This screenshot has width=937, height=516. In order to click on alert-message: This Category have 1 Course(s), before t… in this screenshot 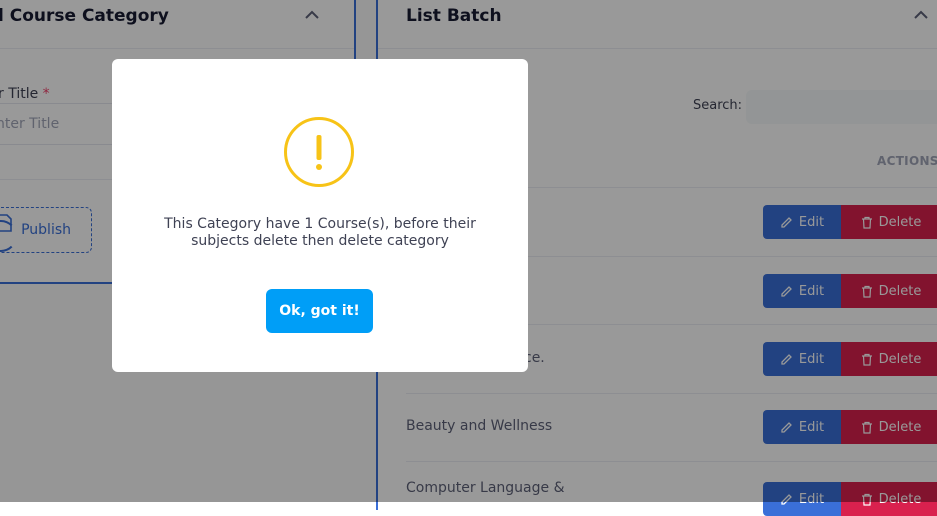, I will do `click(320, 232)`.